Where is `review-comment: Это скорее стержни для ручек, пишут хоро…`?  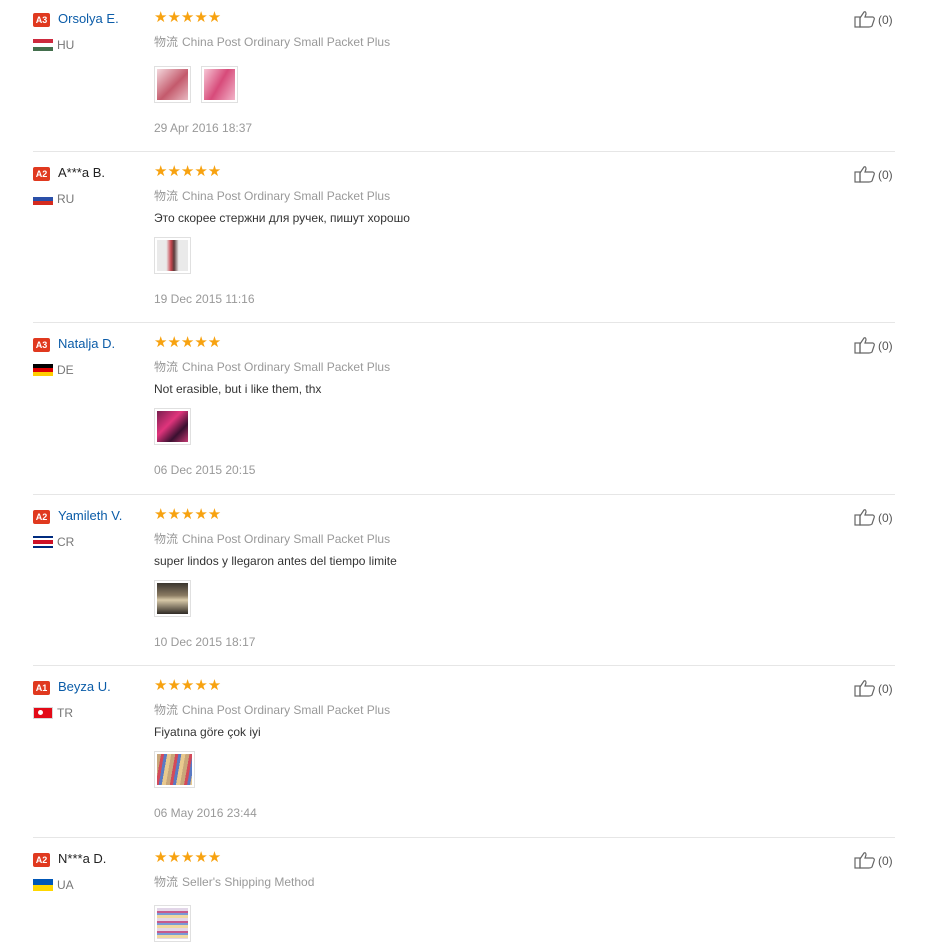 review-comment: Это скорее стержни для ручек, пишут хоро… is located at coordinates (282, 218).